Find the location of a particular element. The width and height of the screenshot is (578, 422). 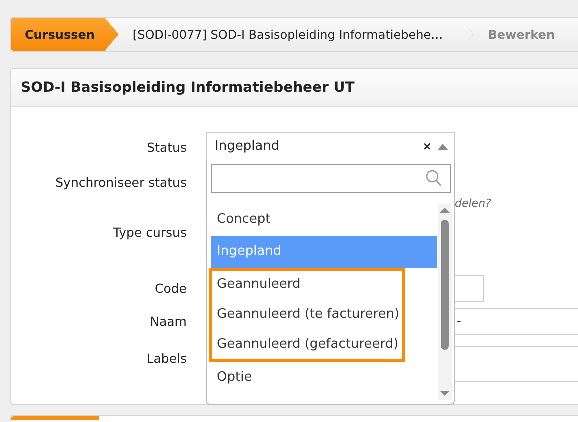

field-label: Code is located at coordinates (170, 288).